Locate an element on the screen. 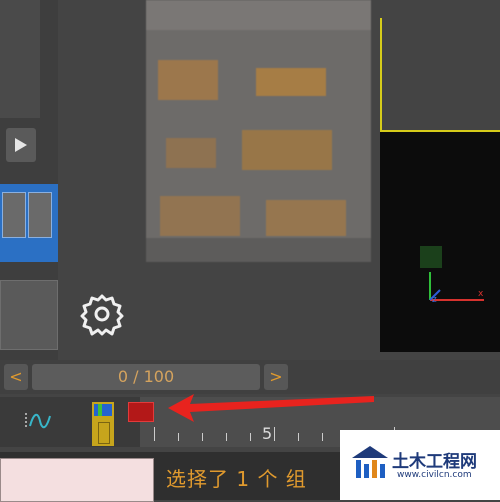 The width and height of the screenshot is (500, 502). command-input is located at coordinates (77, 480).